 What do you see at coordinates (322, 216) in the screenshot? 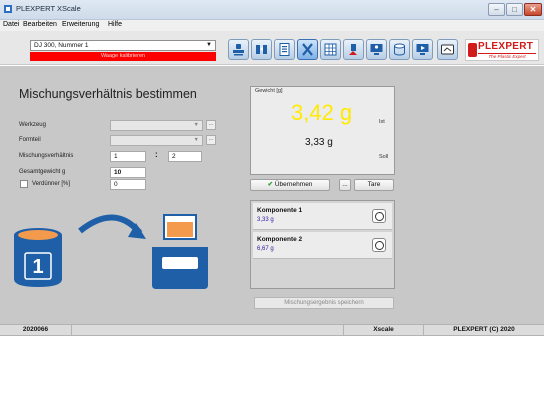
I see `component-item: Komponente 1 3,33 g` at bounding box center [322, 216].